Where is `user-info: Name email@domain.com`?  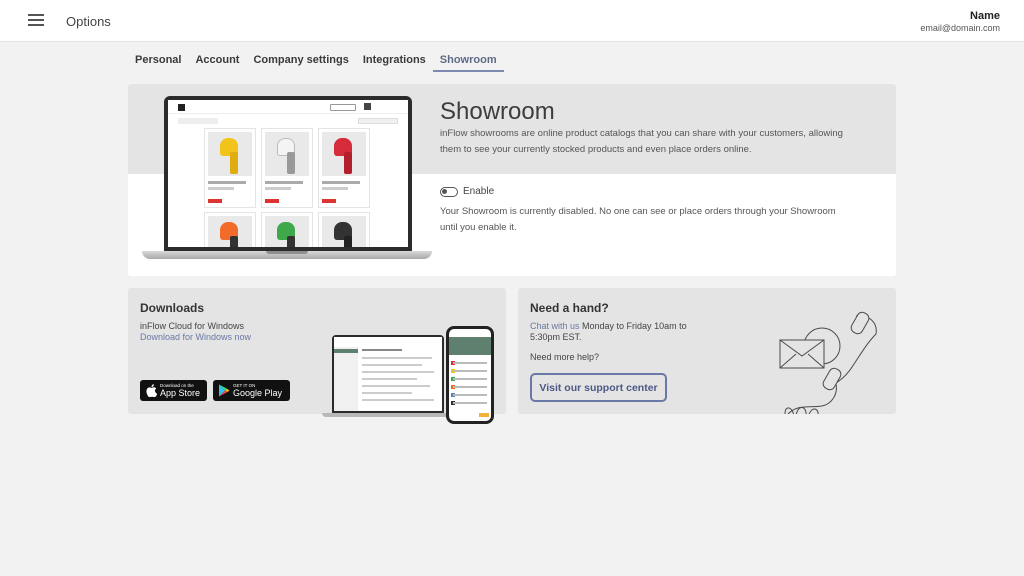
user-info: Name email@domain.com is located at coordinates (960, 22).